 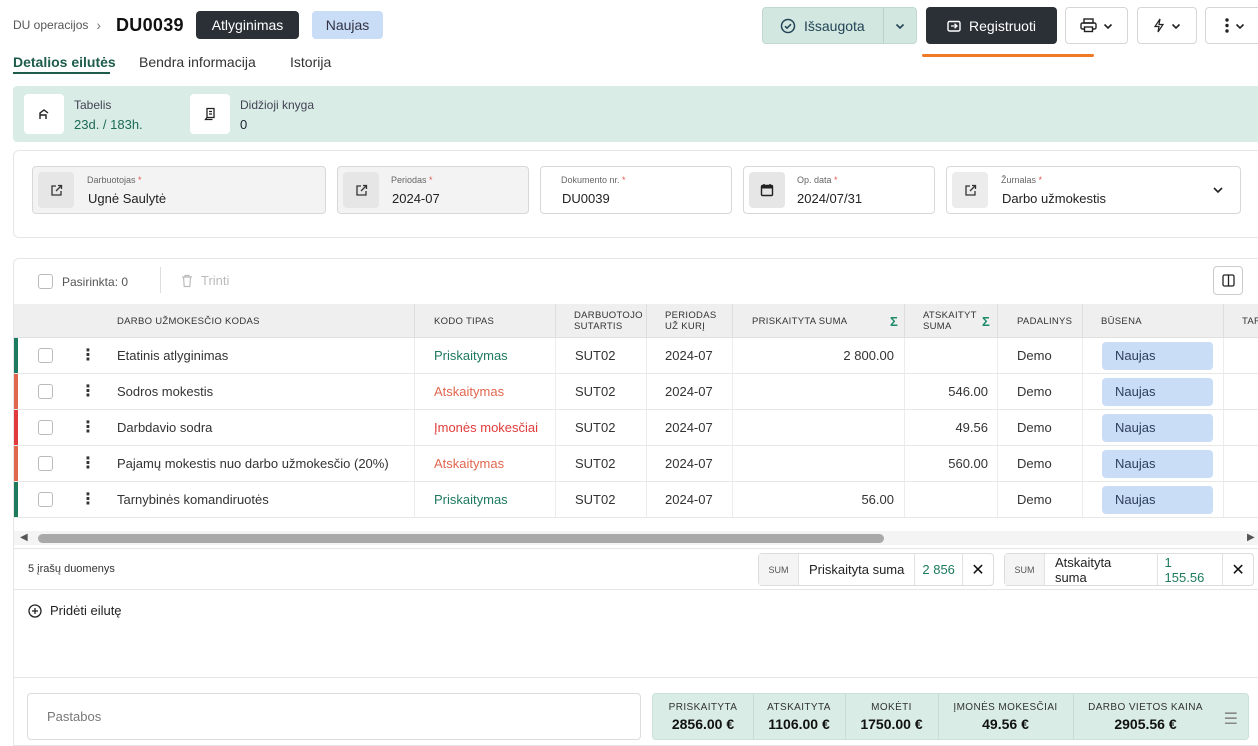 I want to click on employee-value: Ugnė Saulytė, so click(x=127, y=198).